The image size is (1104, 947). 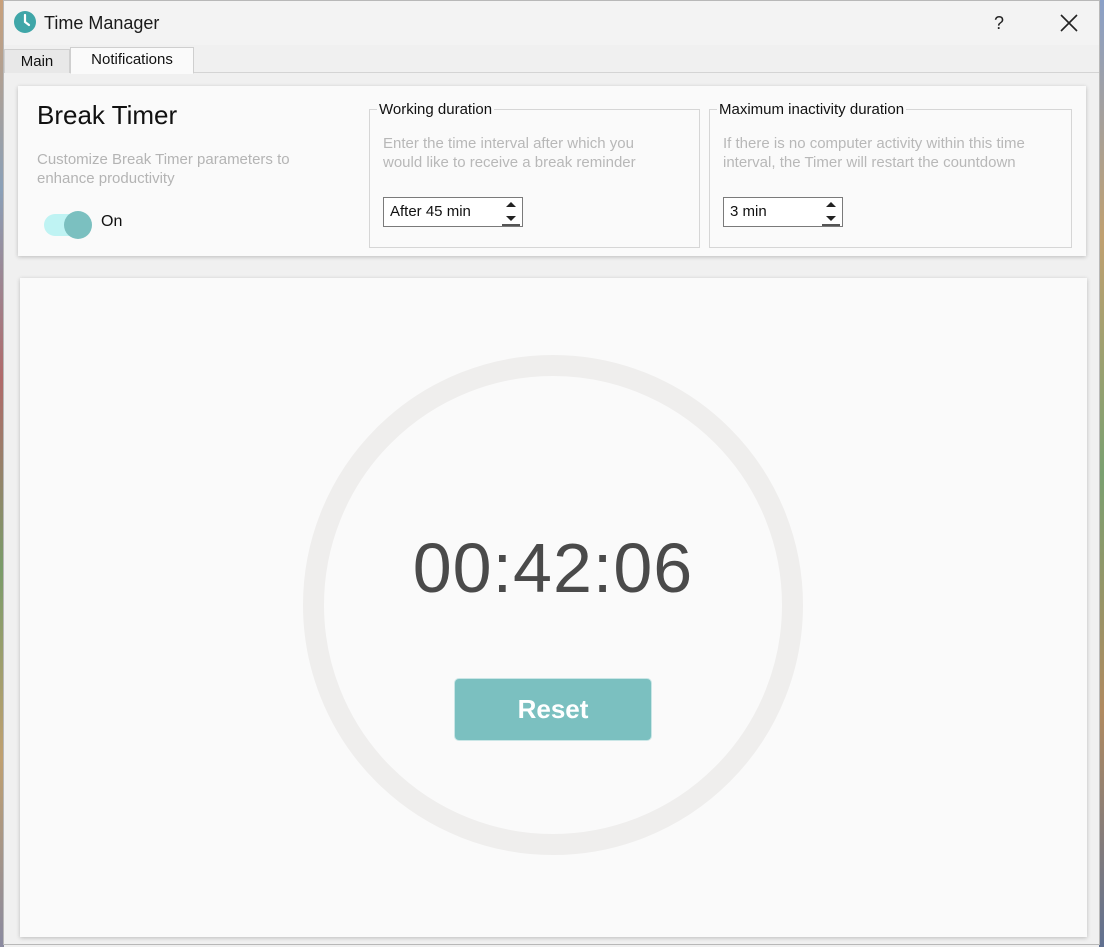 I want to click on toggle-knob, so click(x=78, y=225).